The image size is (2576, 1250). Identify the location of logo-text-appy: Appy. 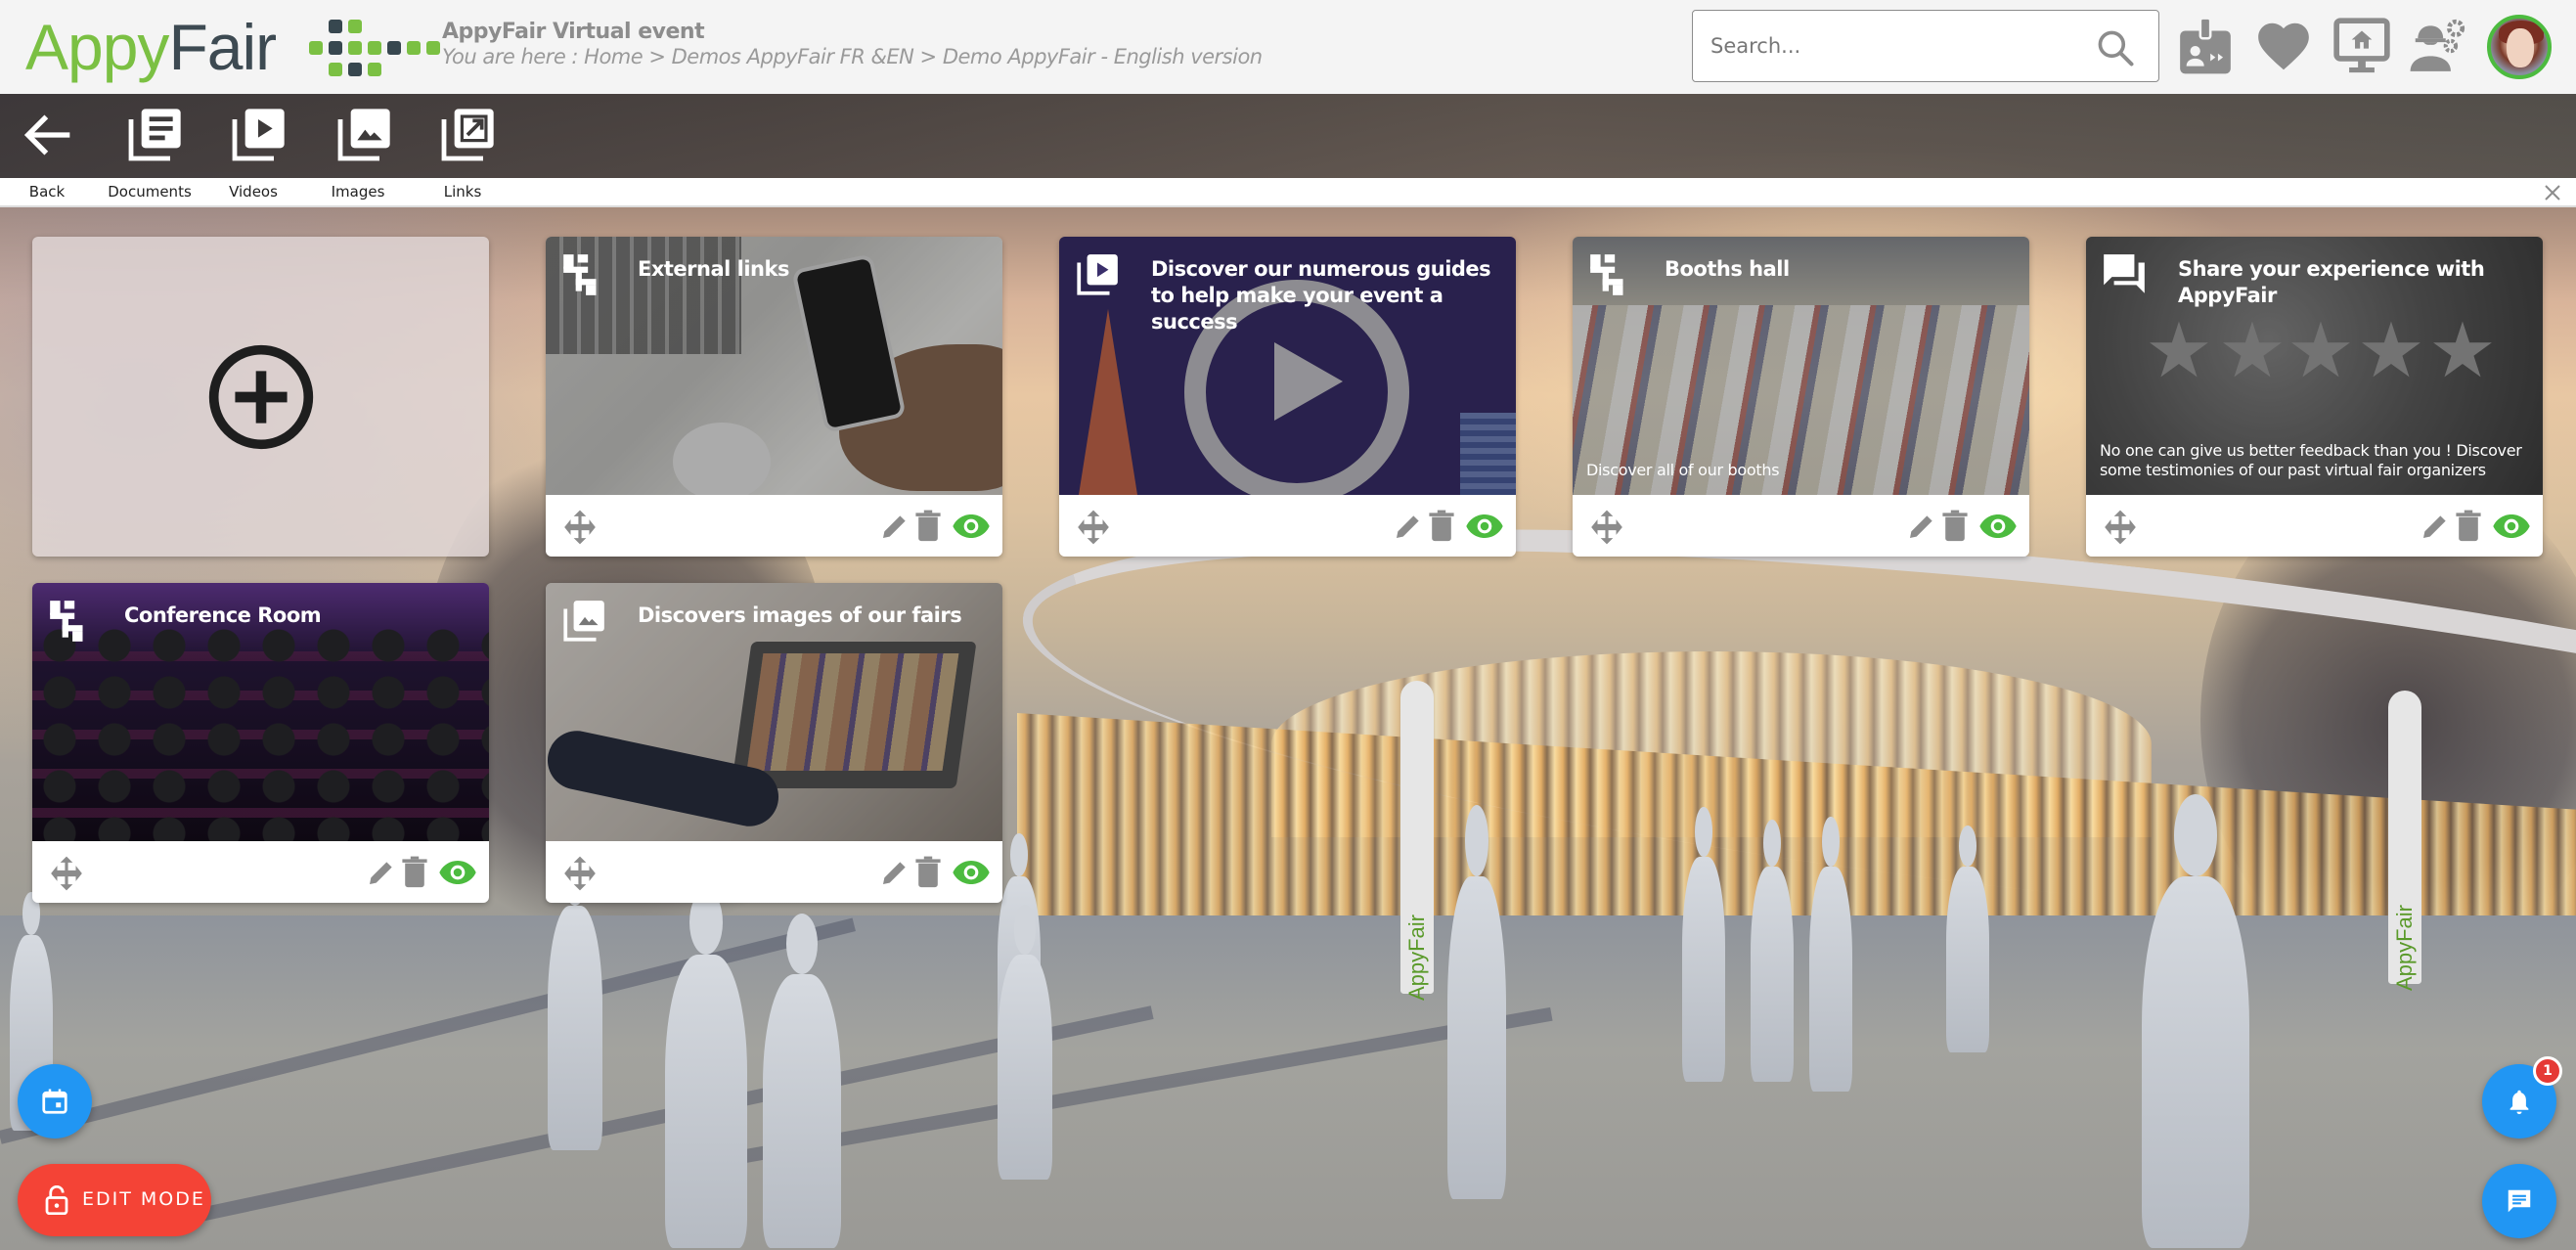
(97, 47).